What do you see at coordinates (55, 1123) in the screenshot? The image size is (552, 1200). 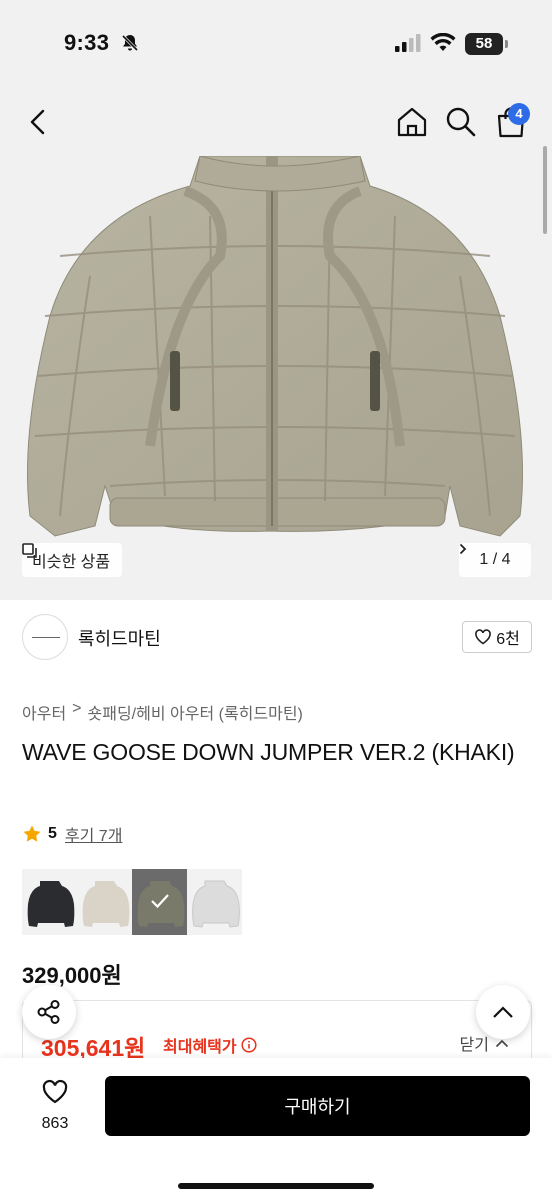 I see `wishlist-count: 863` at bounding box center [55, 1123].